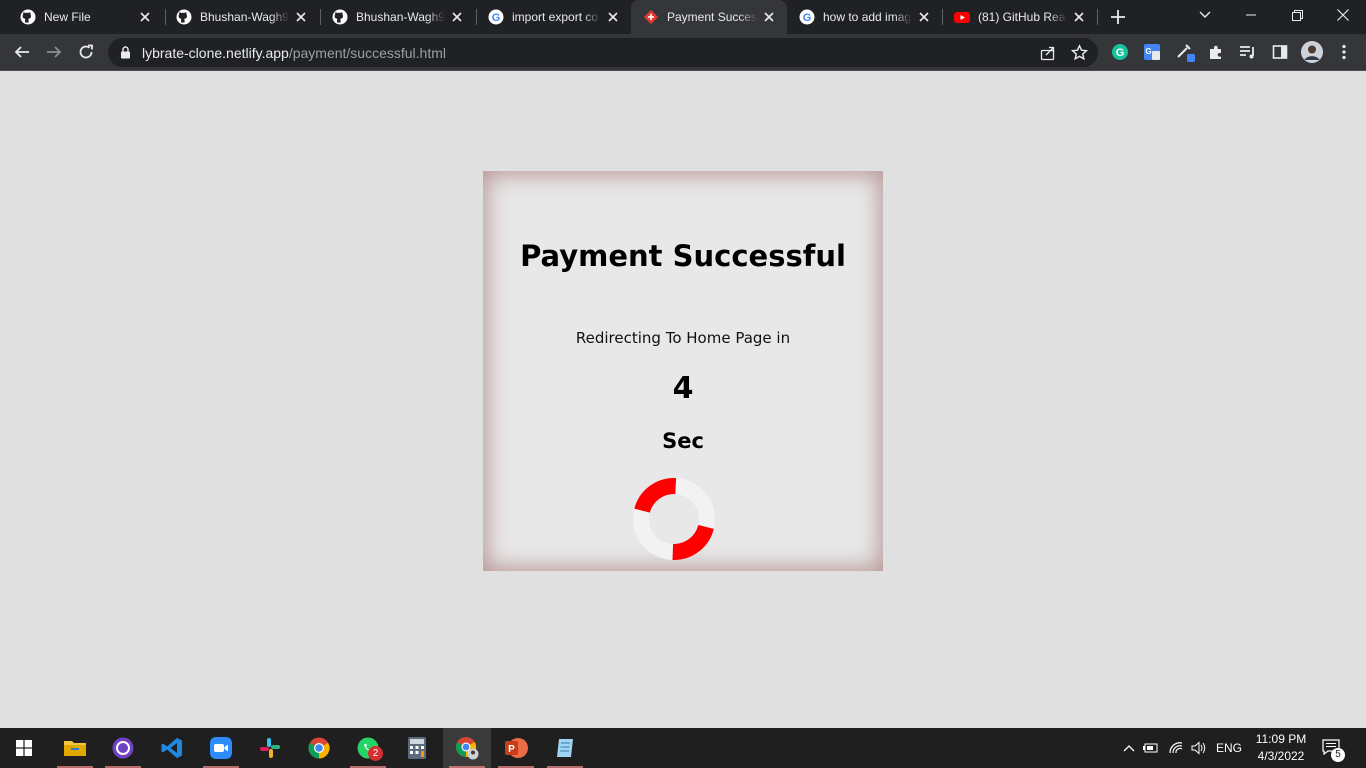 Image resolution: width=1366 pixels, height=768 pixels. What do you see at coordinates (367, 53) in the screenshot?
I see `url-path: /payment/successful.html` at bounding box center [367, 53].